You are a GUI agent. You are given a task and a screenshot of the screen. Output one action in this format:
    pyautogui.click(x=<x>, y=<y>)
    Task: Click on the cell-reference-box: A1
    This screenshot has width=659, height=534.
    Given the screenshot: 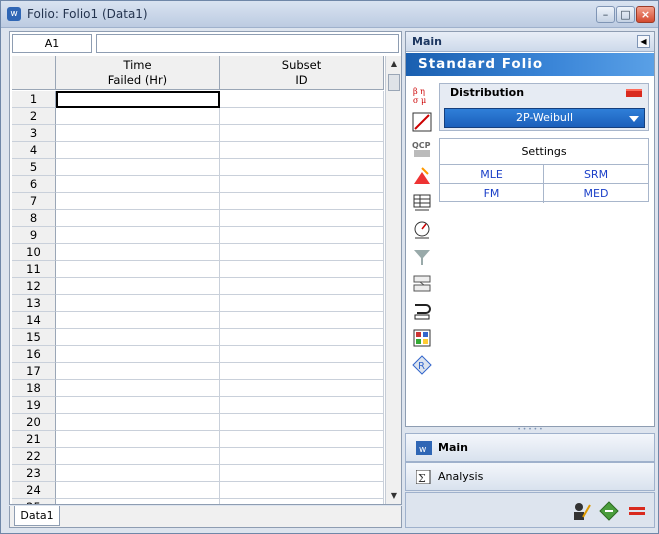 What is the action you would take?
    pyautogui.click(x=52, y=43)
    